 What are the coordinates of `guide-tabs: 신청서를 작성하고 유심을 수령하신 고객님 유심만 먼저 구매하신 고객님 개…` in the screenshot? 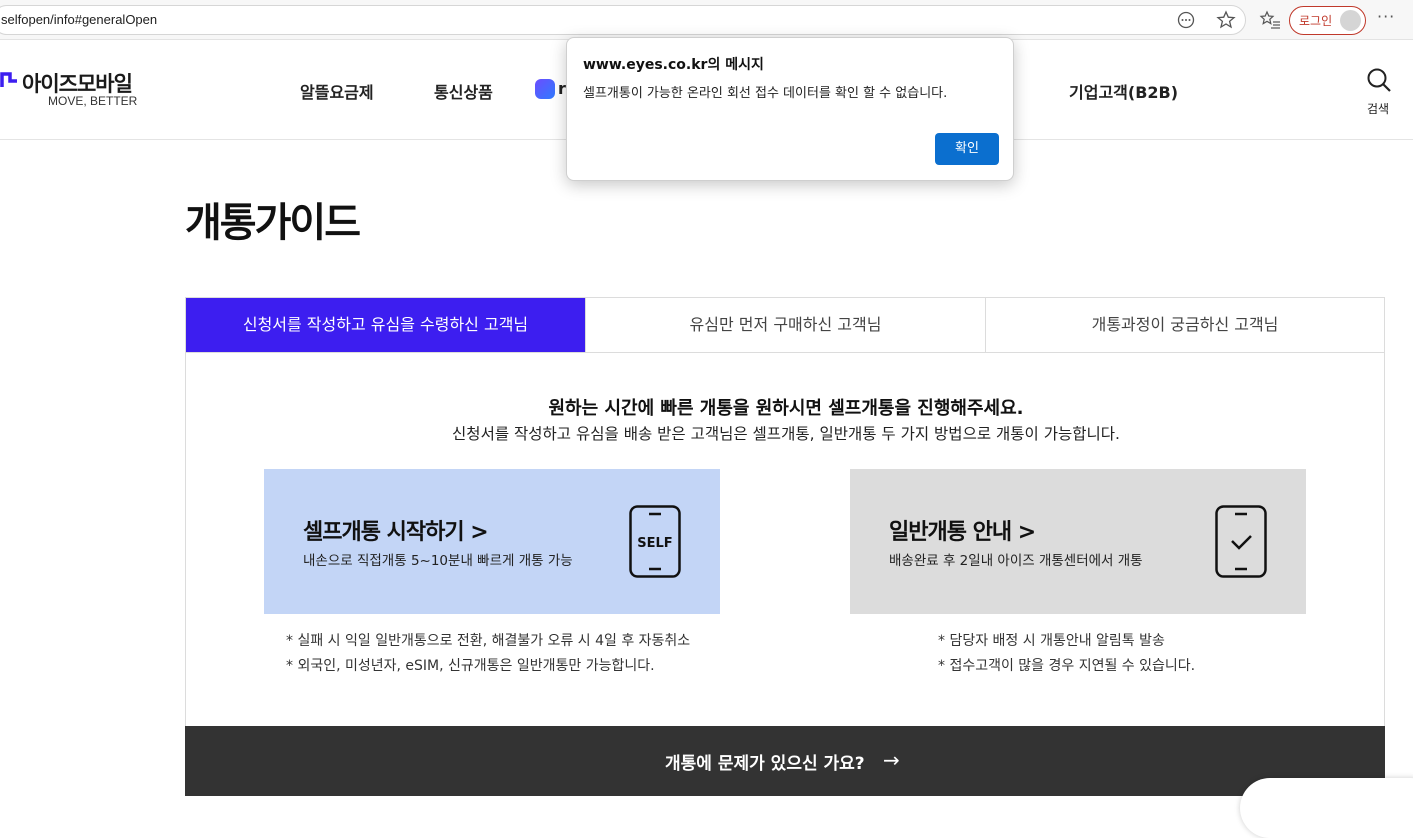 It's located at (785, 325).